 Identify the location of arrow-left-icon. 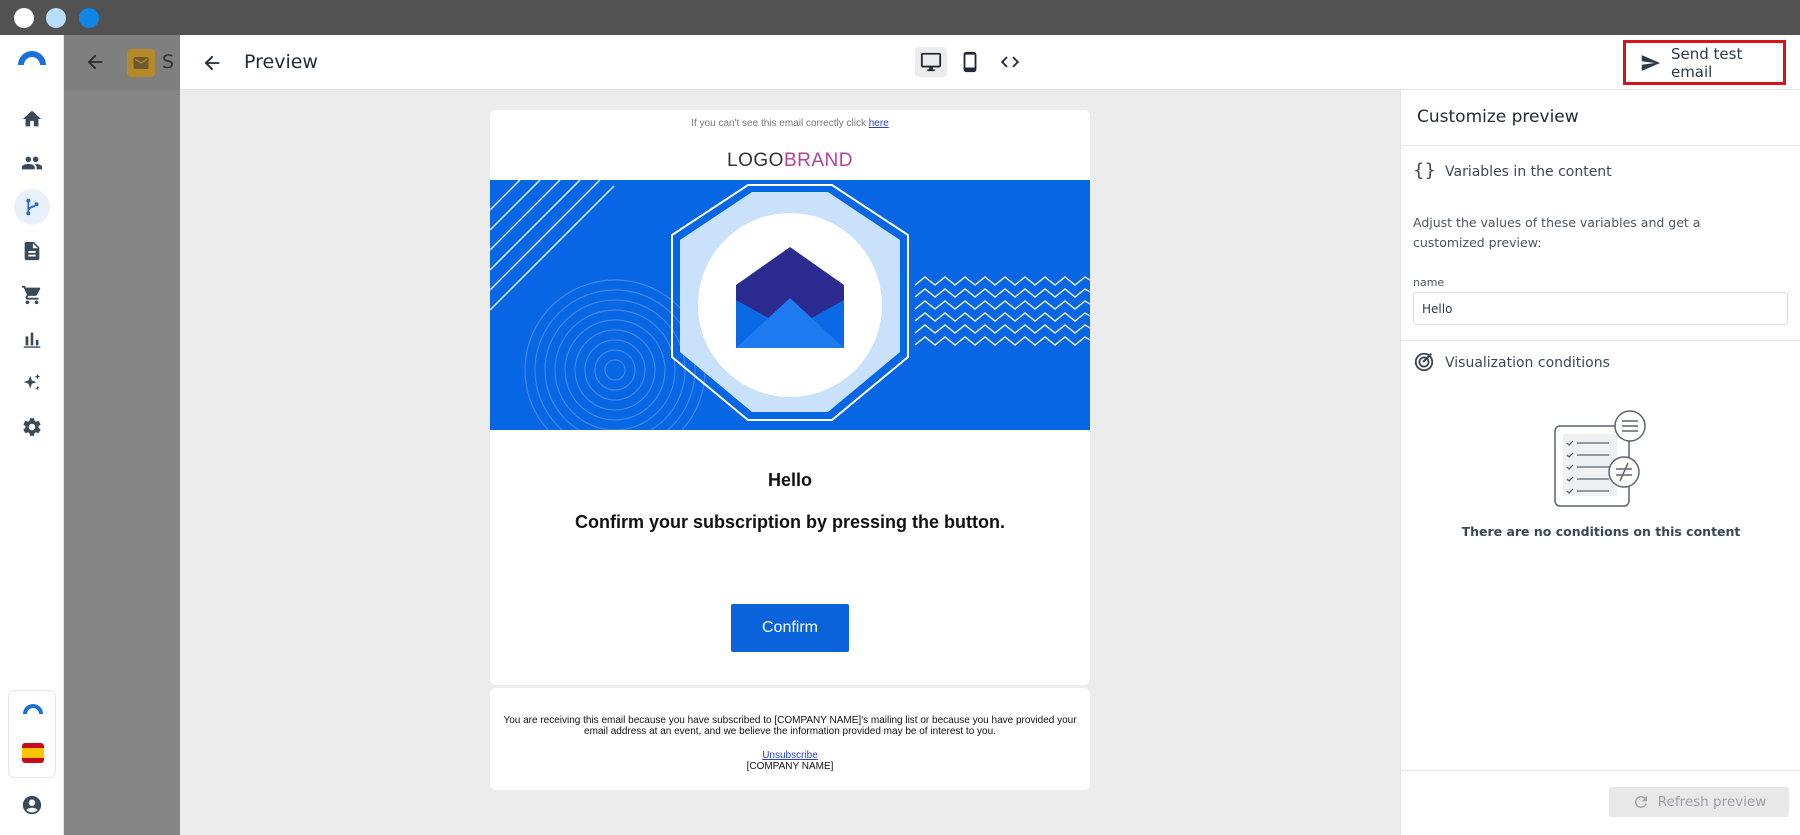
(212, 63).